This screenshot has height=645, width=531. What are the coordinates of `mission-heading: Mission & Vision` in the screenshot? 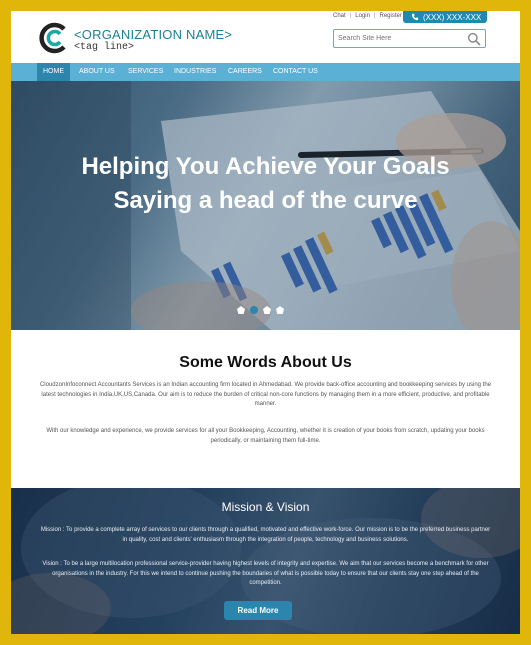 It's located at (265, 507).